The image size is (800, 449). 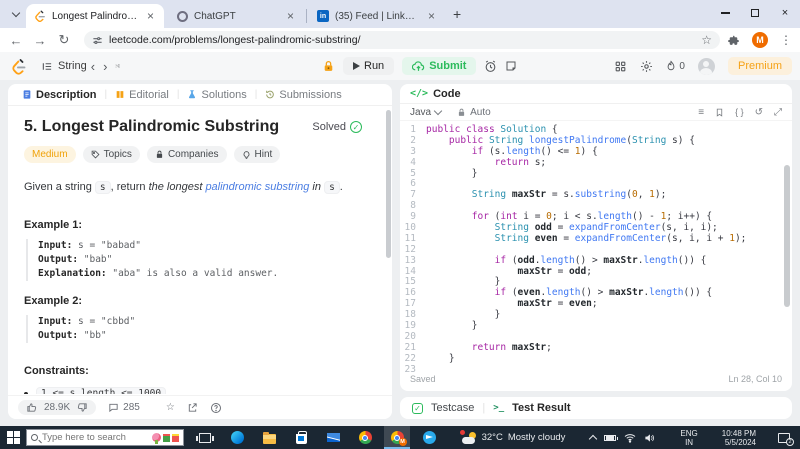 I want to click on reload-button: ↻, so click(x=64, y=40).